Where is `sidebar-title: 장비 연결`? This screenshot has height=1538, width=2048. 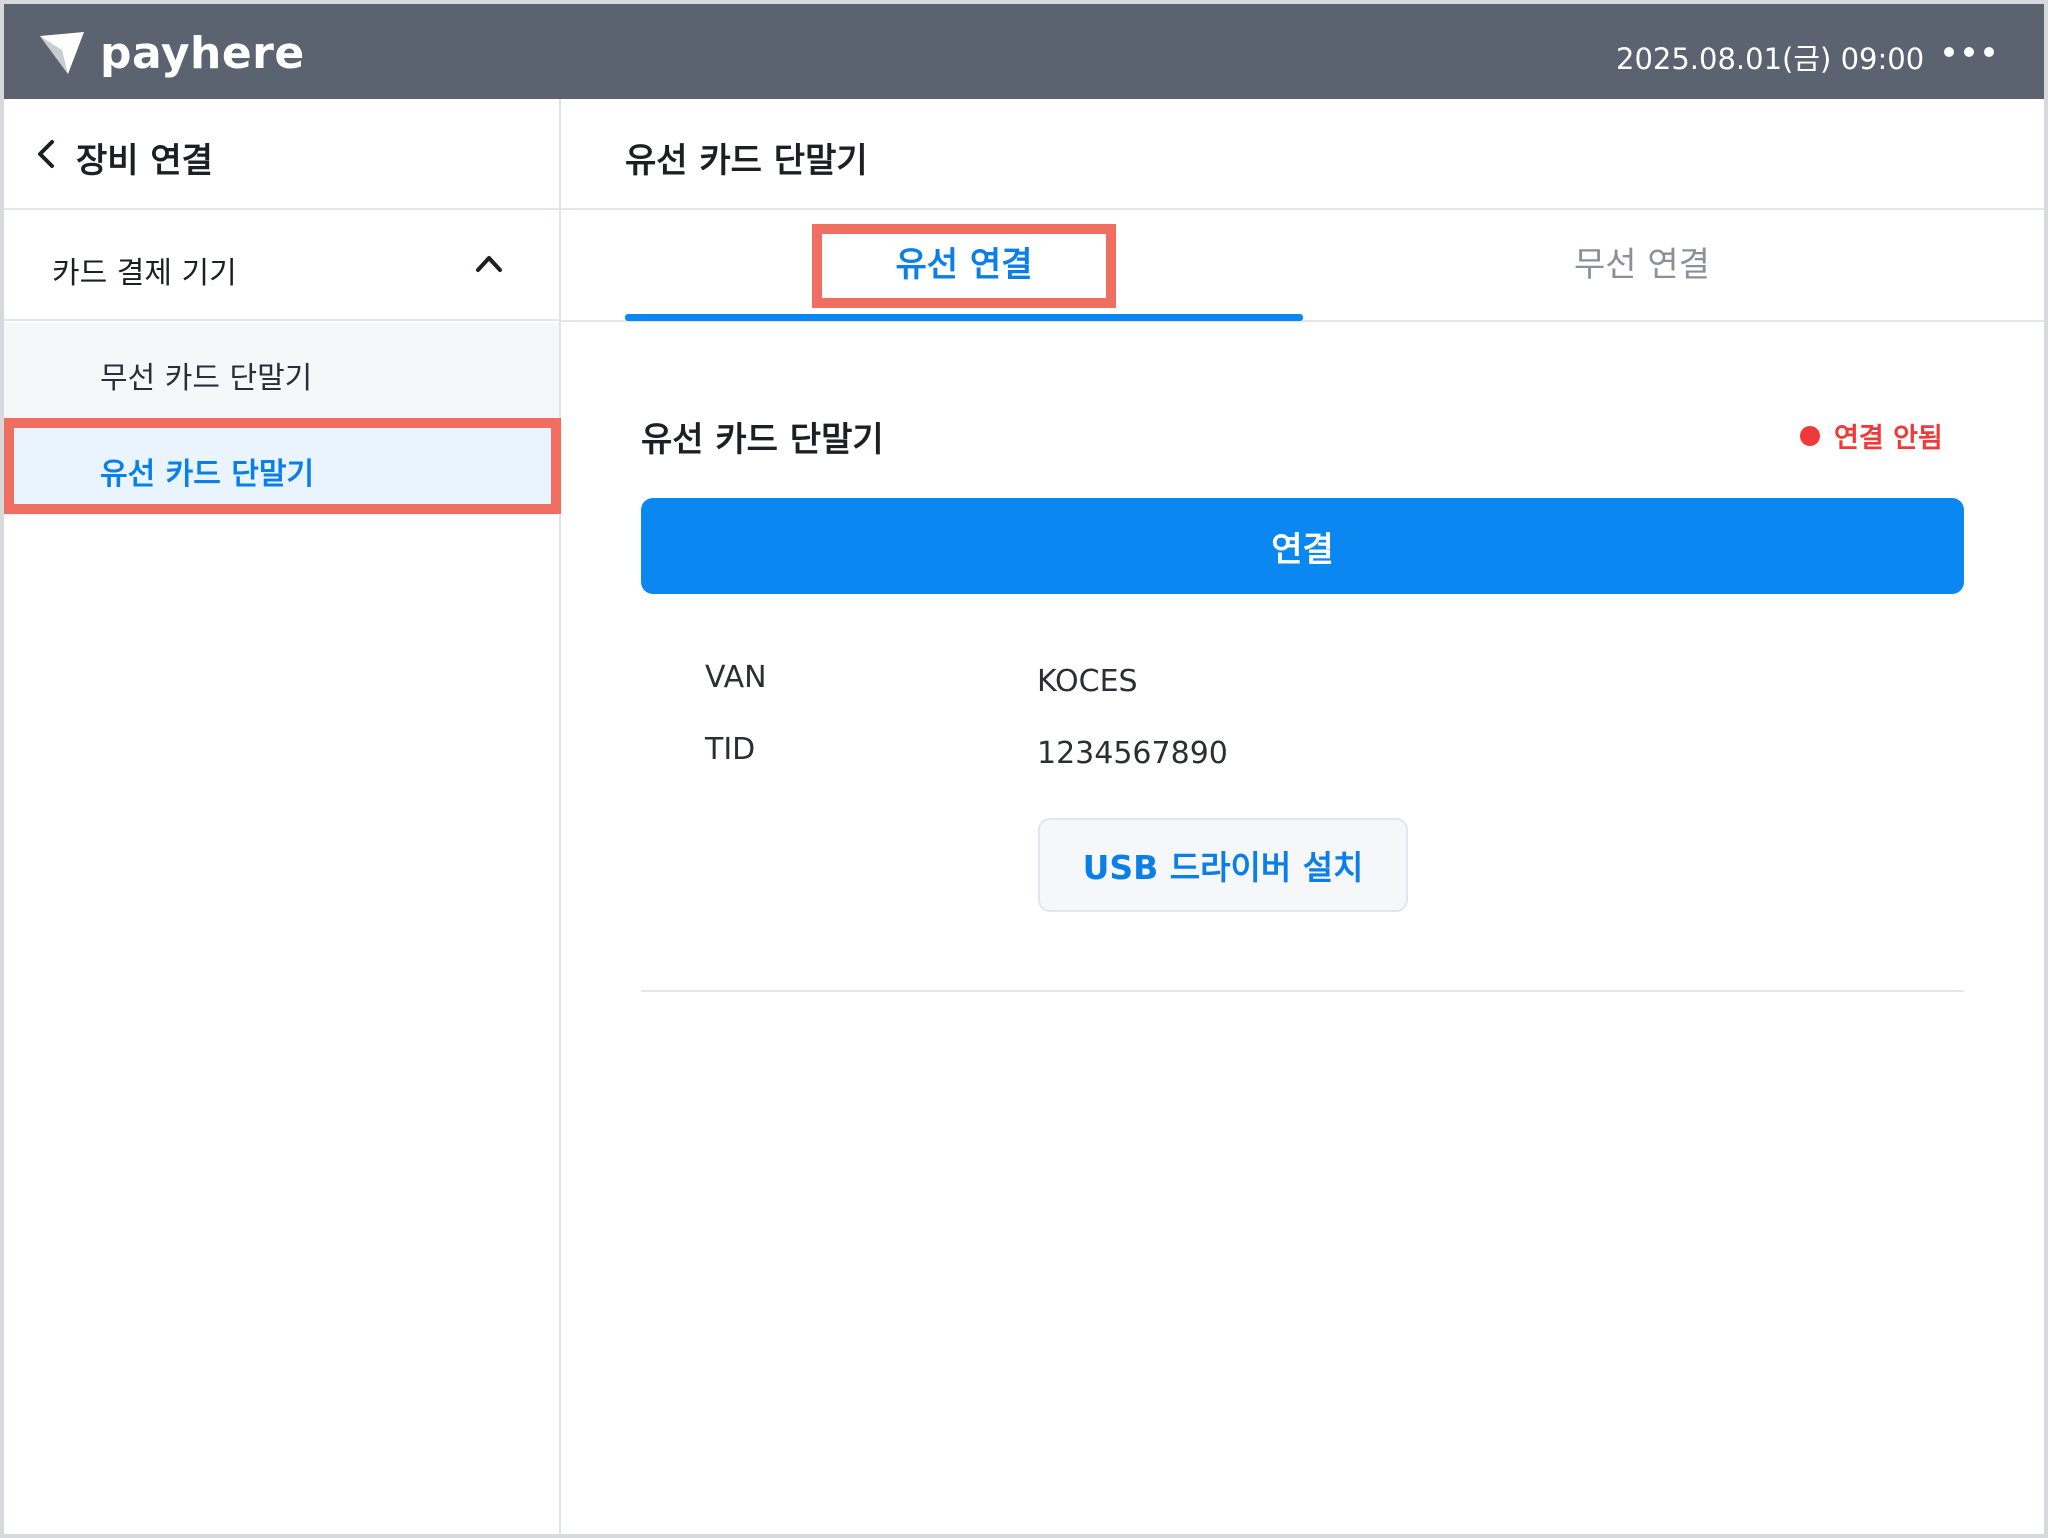
sidebar-title: 장비 연결 is located at coordinates (144, 161).